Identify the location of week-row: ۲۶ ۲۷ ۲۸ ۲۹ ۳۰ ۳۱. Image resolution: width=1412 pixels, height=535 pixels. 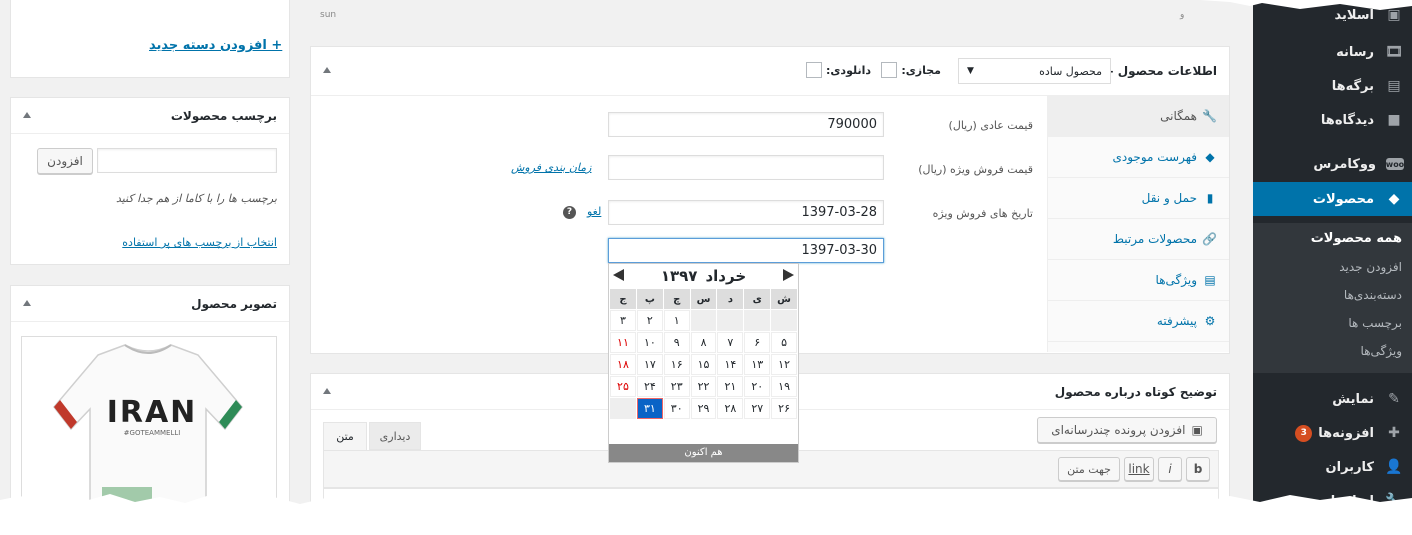
(703, 408).